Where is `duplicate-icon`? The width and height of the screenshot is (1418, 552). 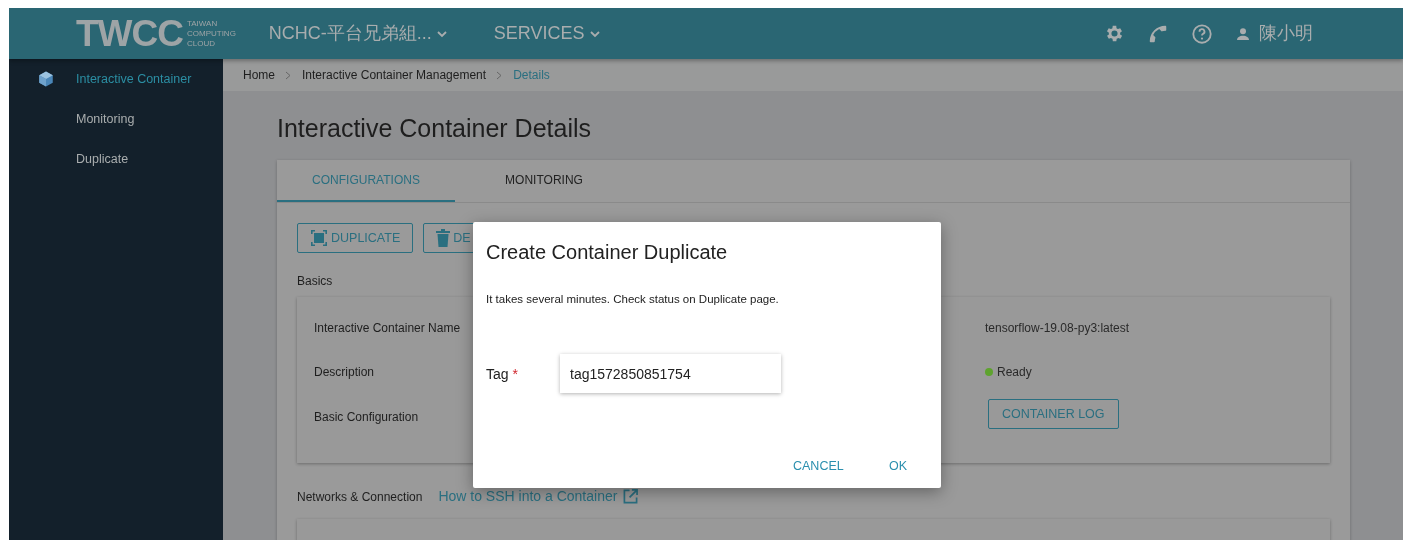
duplicate-icon is located at coordinates (319, 238).